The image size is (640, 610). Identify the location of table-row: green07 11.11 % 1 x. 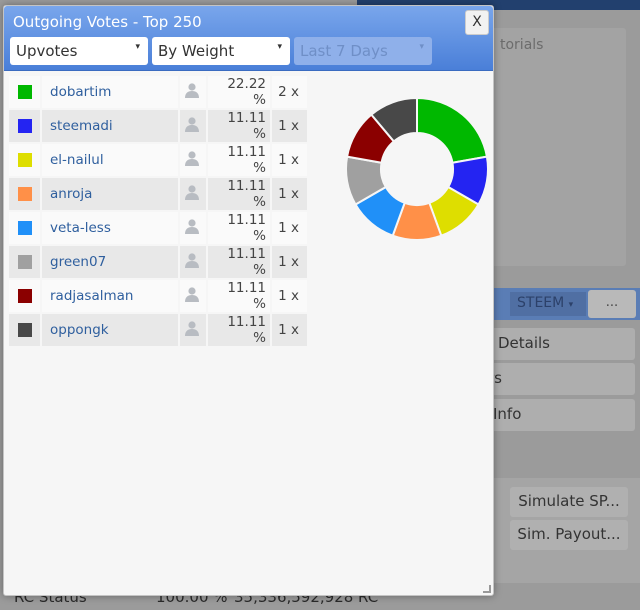
(158, 262).